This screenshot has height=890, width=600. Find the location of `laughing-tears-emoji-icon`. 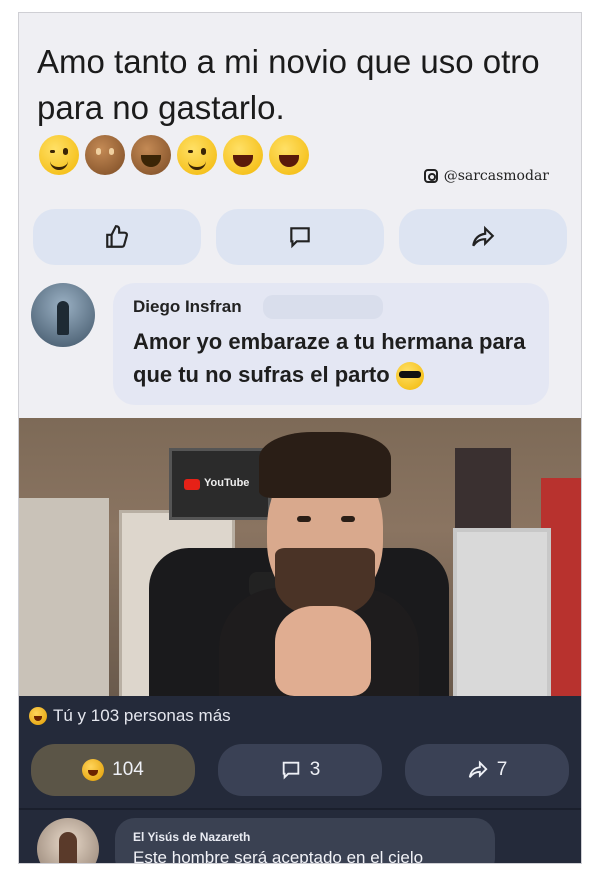

laughing-tears-emoji-icon is located at coordinates (289, 155).